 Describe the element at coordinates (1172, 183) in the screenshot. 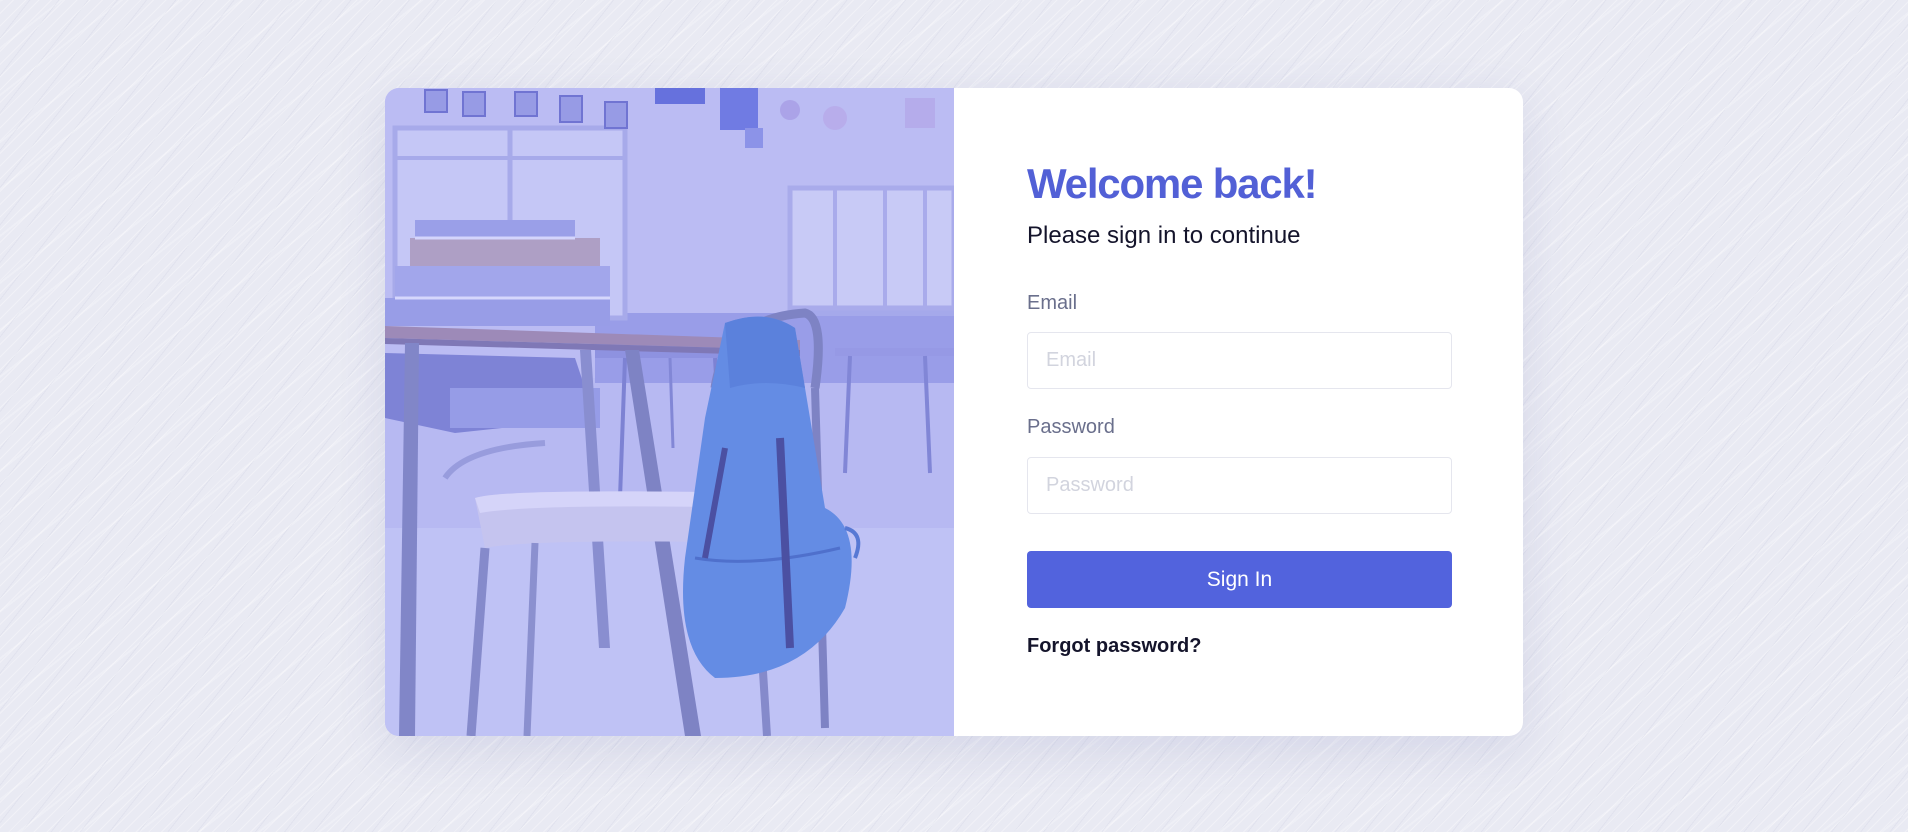

I see `page-title: Welcome back!` at that location.